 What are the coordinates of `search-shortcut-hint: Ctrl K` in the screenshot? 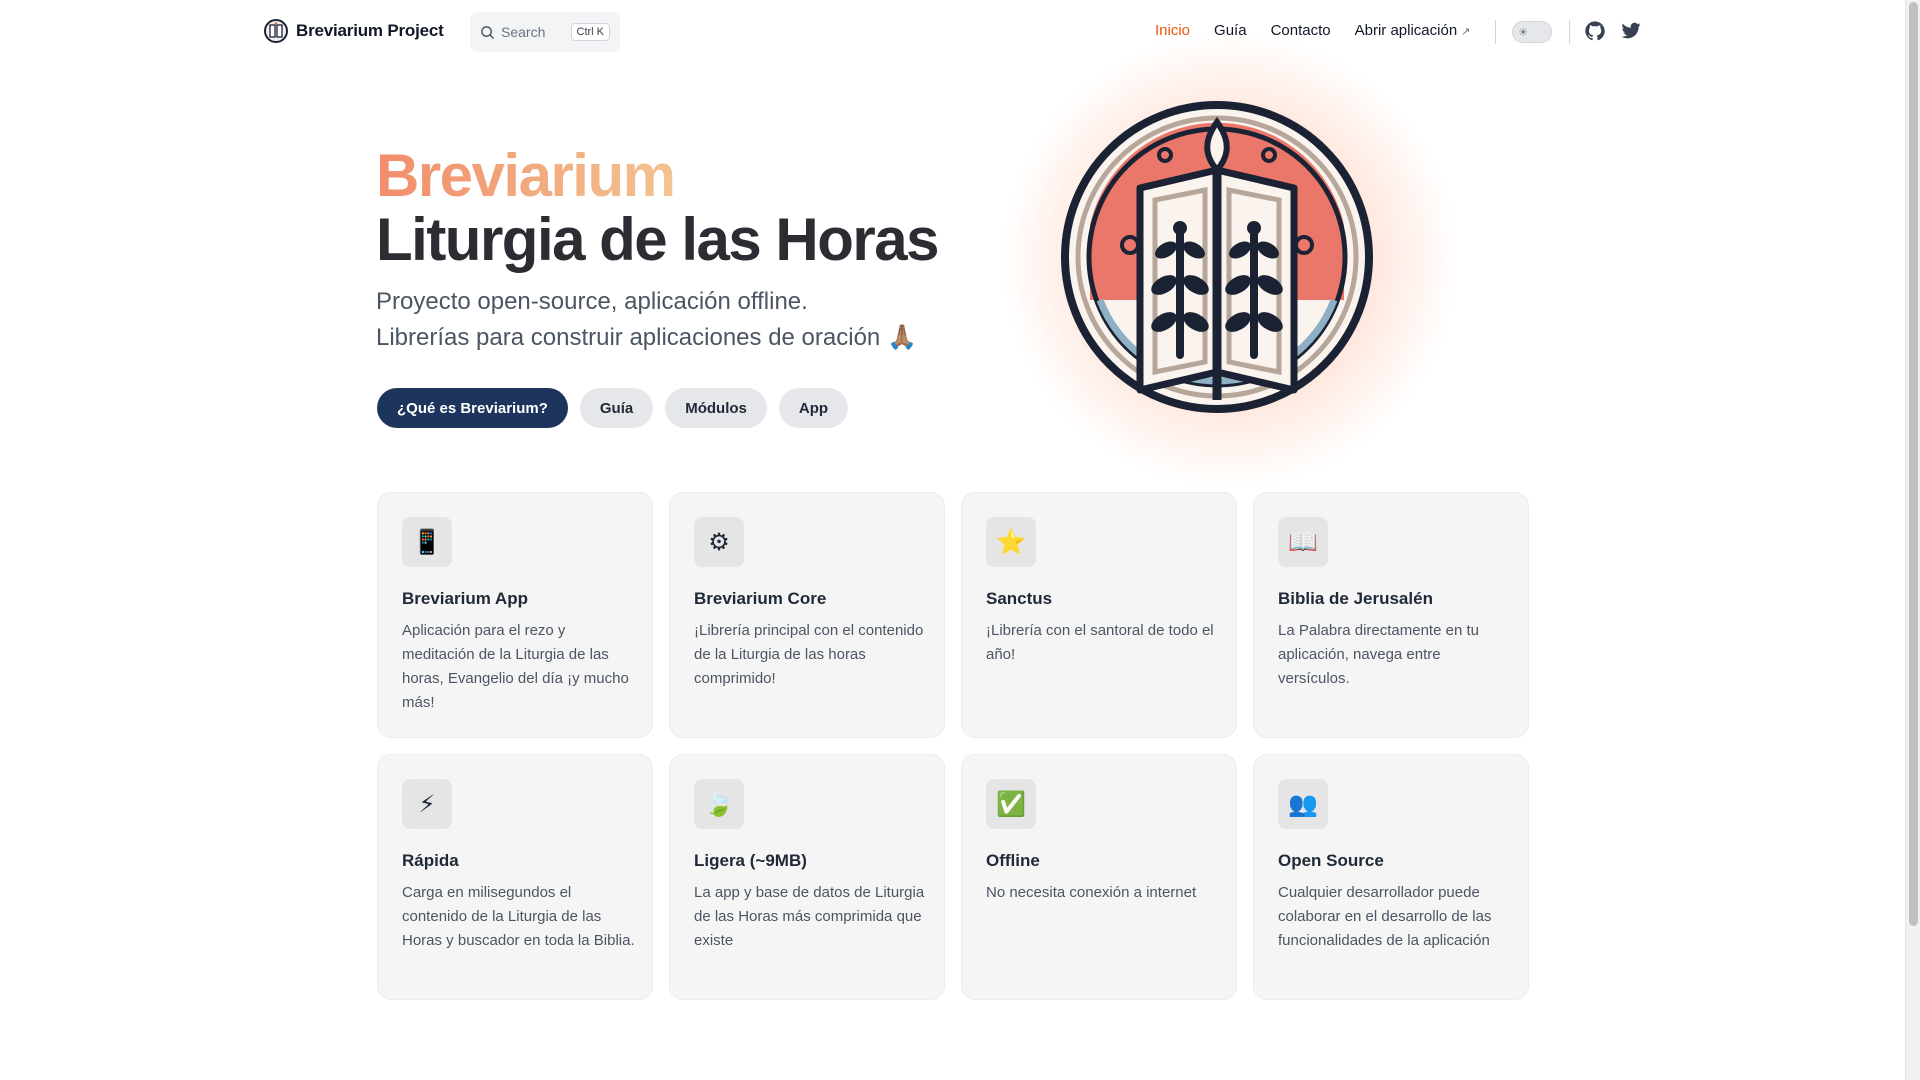 It's located at (590, 32).